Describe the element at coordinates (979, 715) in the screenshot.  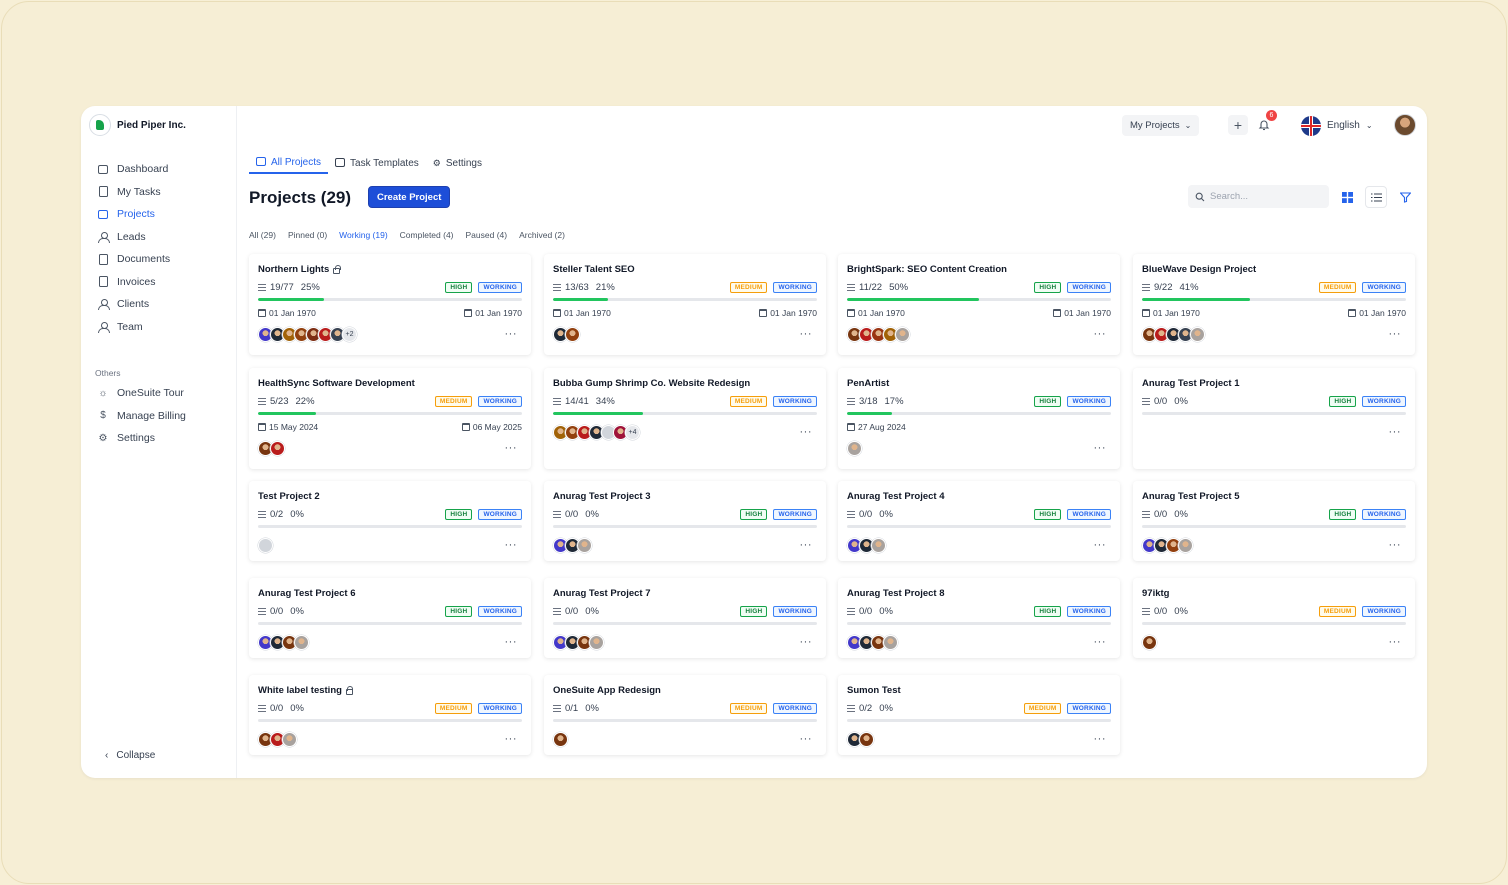
I see `project-card: Sumon Test 0/2 0% MEDIUM WORKING ···` at that location.